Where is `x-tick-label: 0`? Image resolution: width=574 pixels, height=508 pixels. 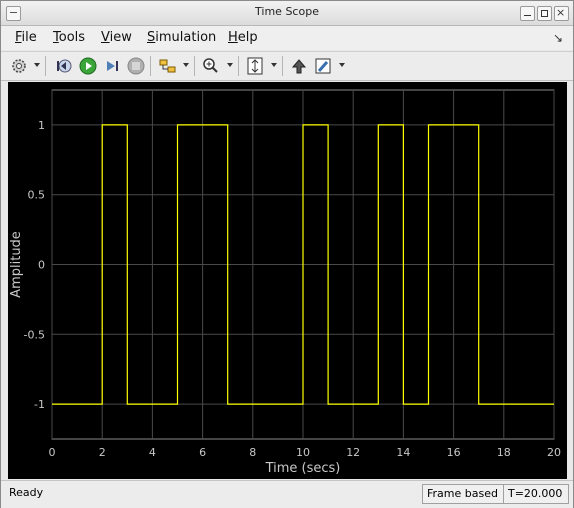 x-tick-label: 0 is located at coordinates (52, 452).